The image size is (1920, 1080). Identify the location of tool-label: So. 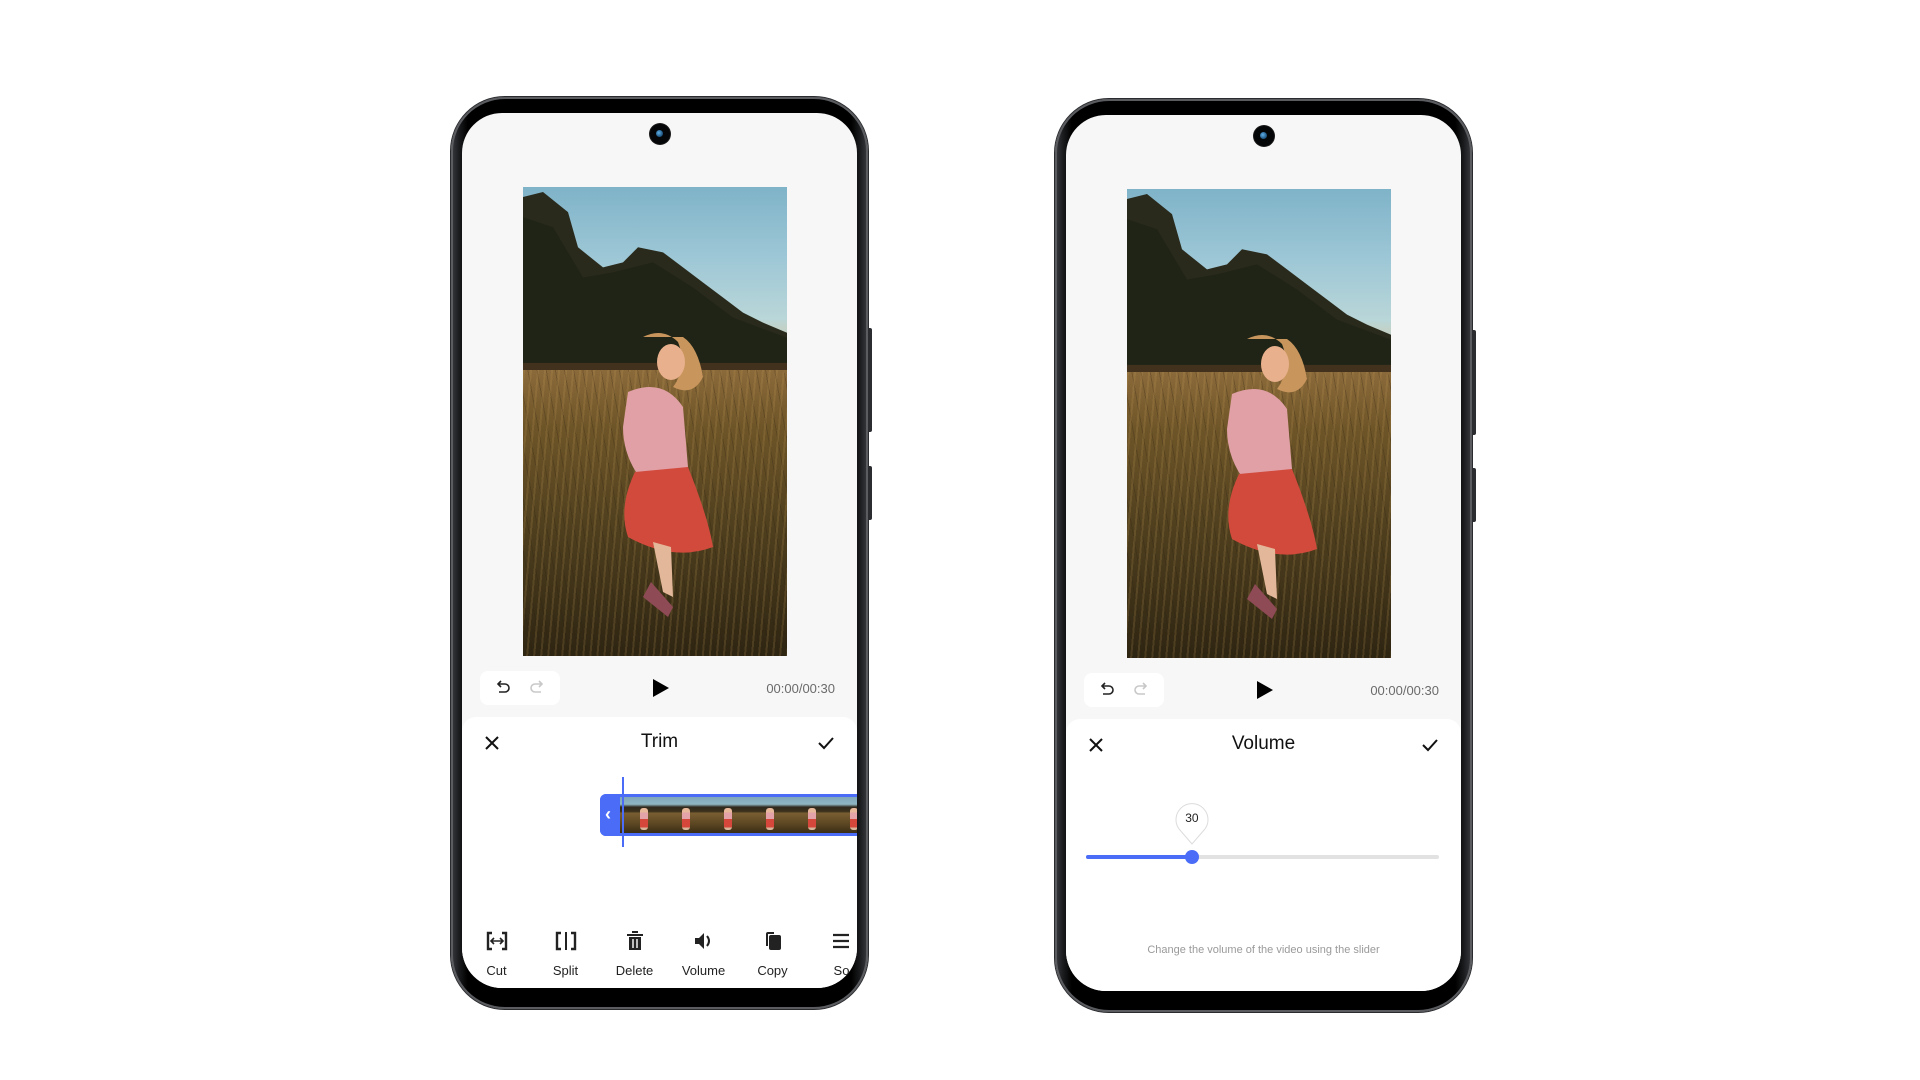
(841, 970).